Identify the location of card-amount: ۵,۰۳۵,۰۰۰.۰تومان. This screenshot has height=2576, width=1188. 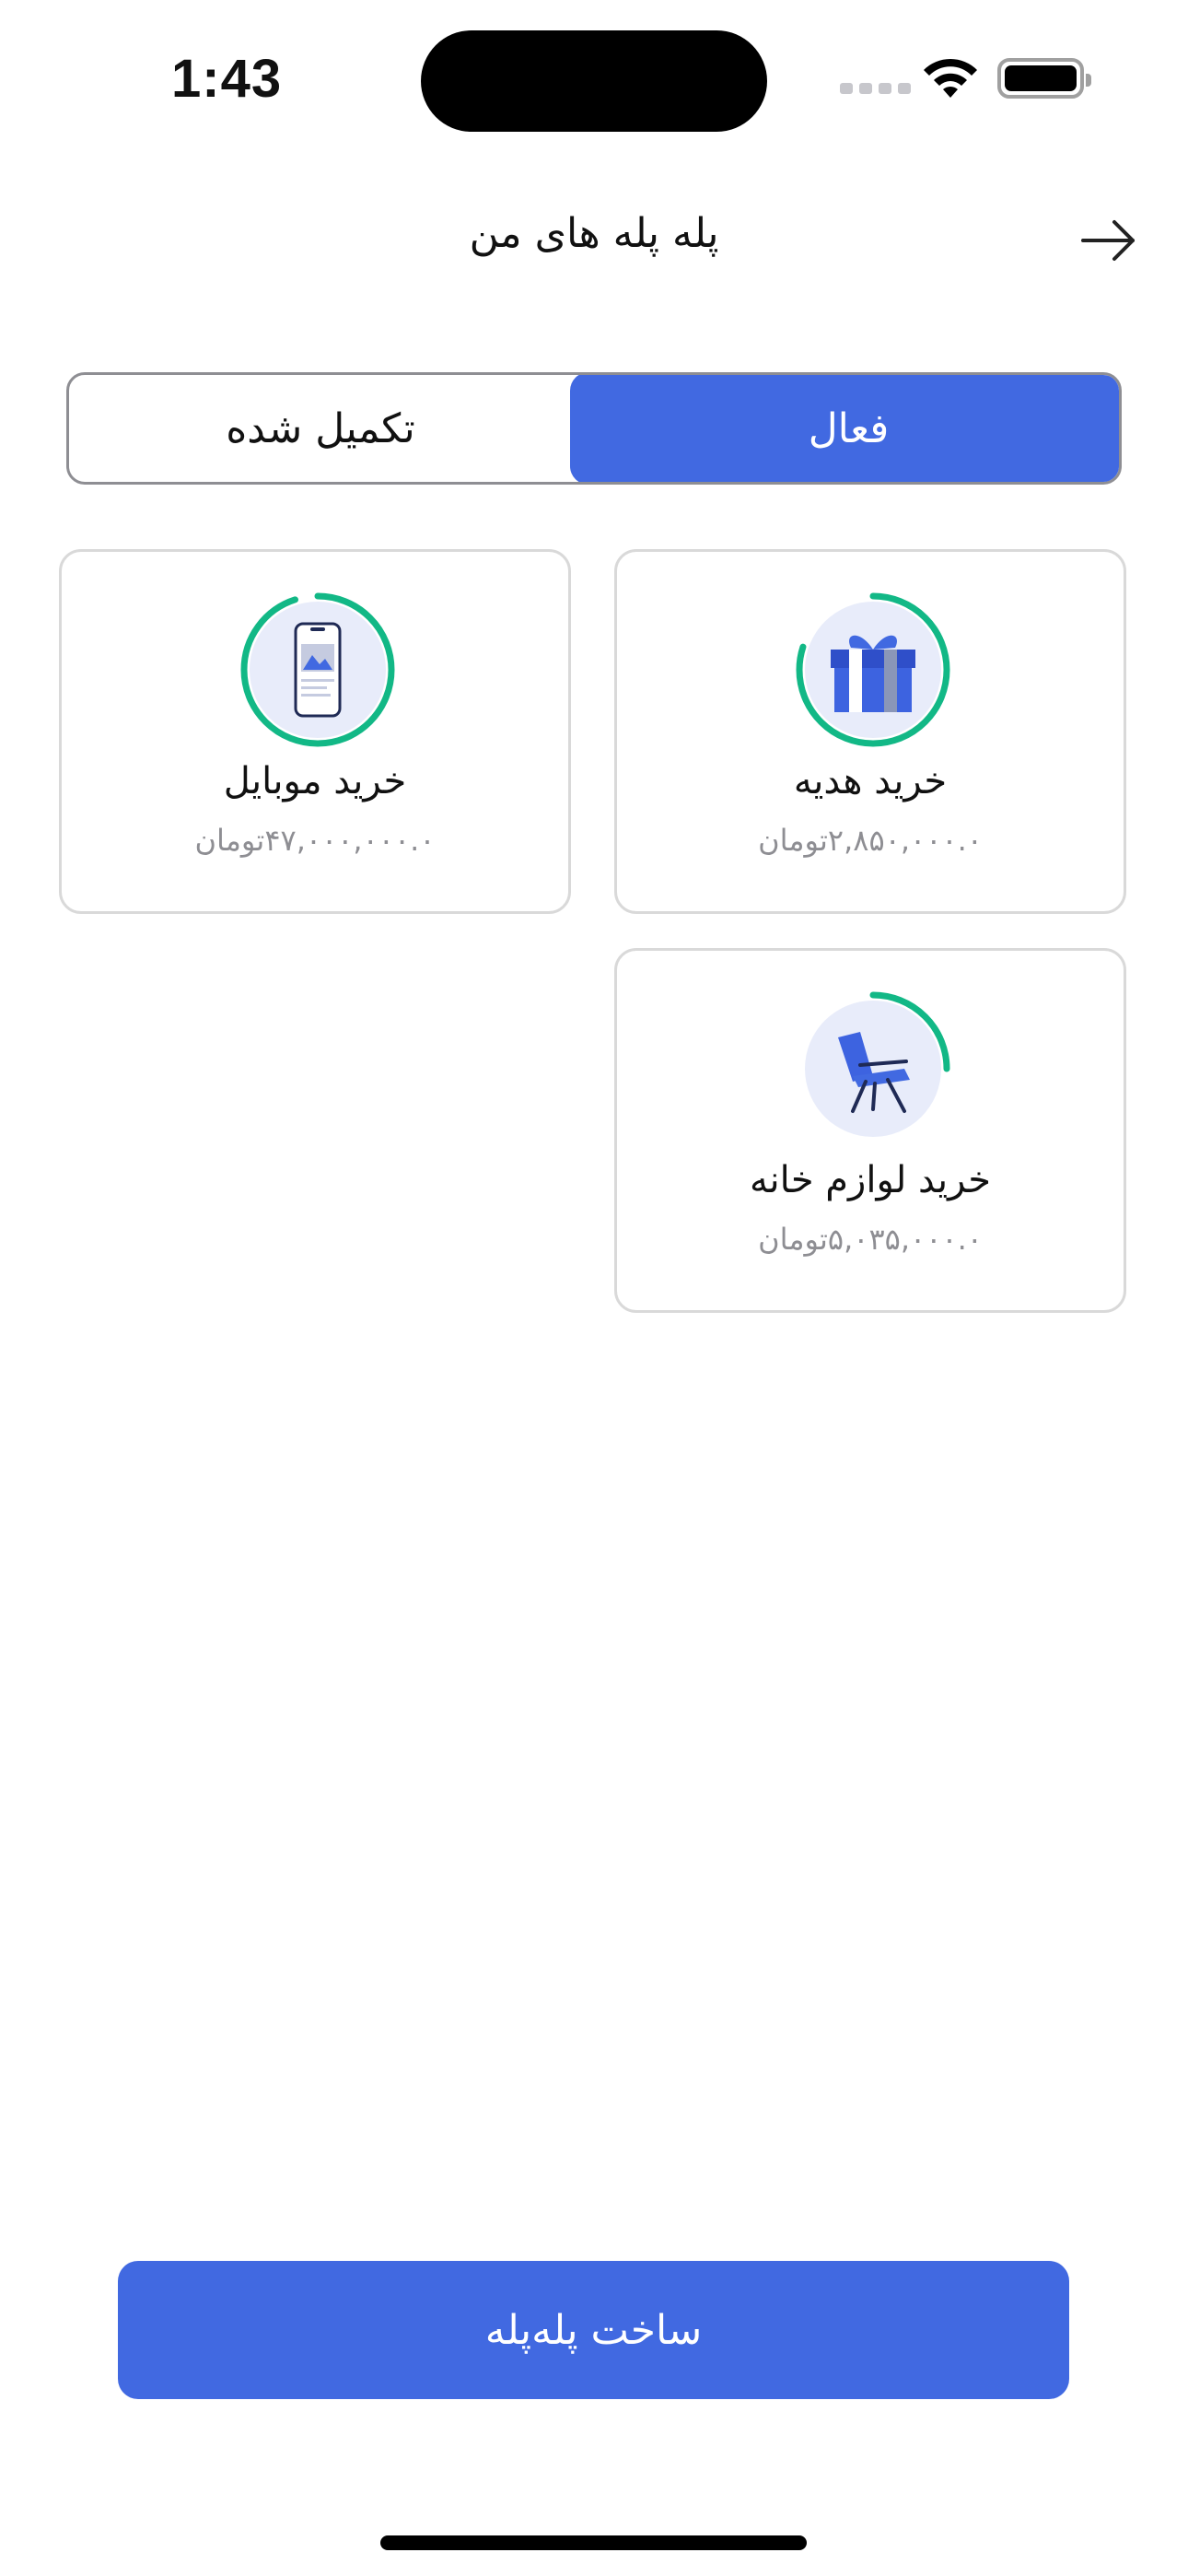
(870, 1239).